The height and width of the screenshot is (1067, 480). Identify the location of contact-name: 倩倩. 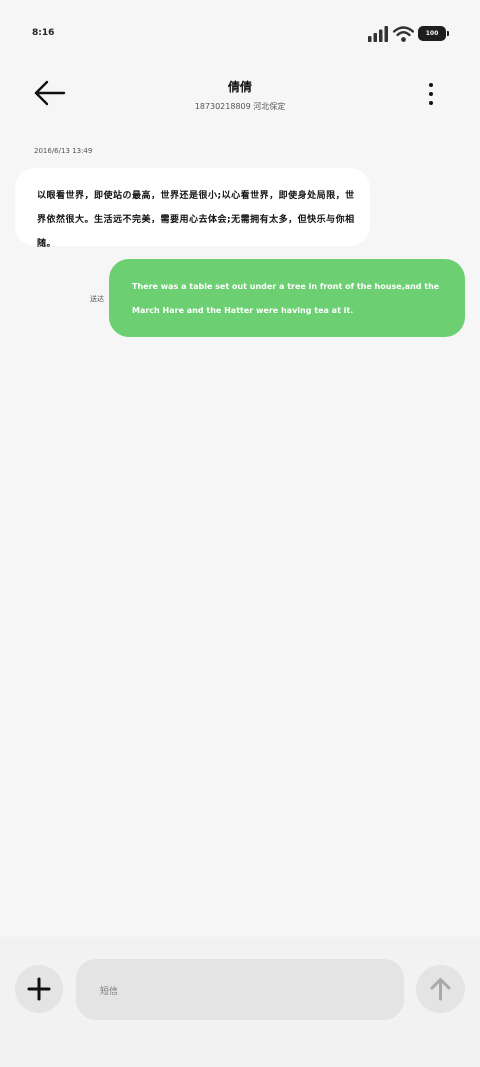
(239, 87).